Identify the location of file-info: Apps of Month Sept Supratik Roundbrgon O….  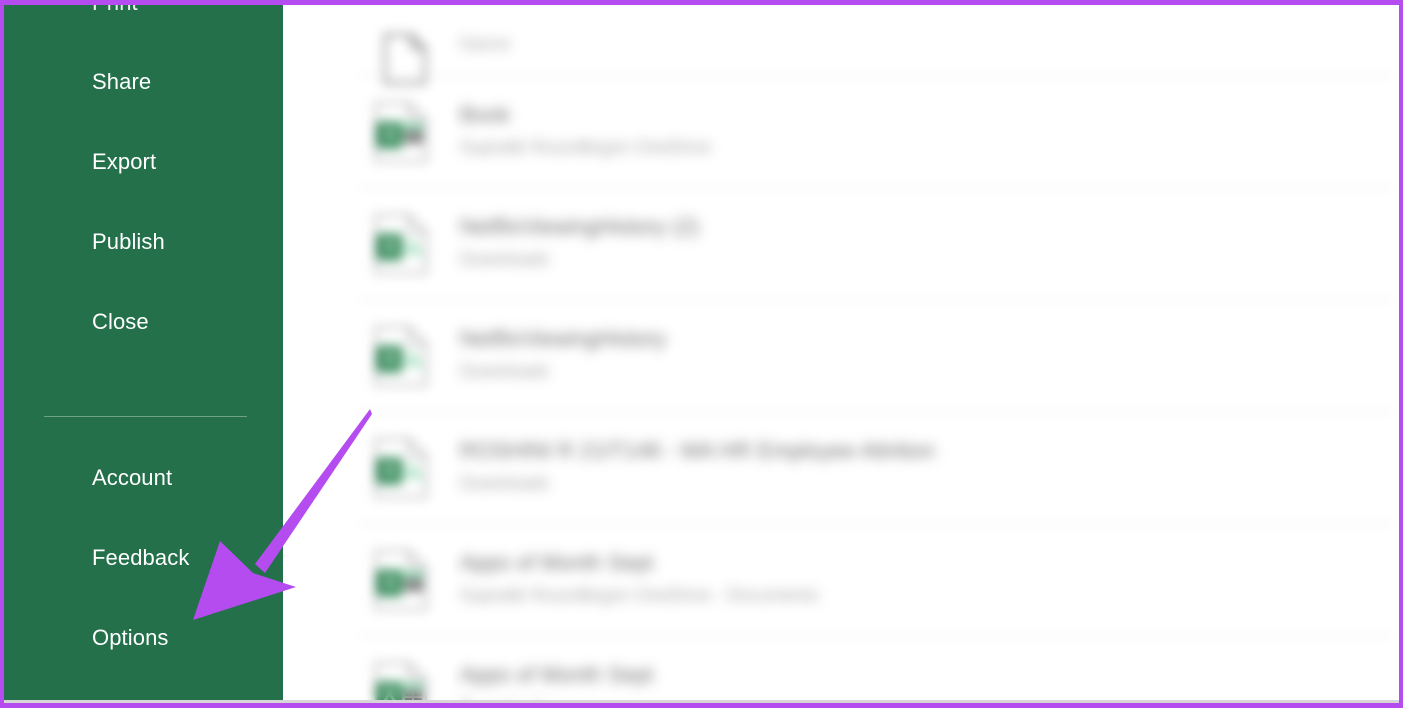
(920, 578).